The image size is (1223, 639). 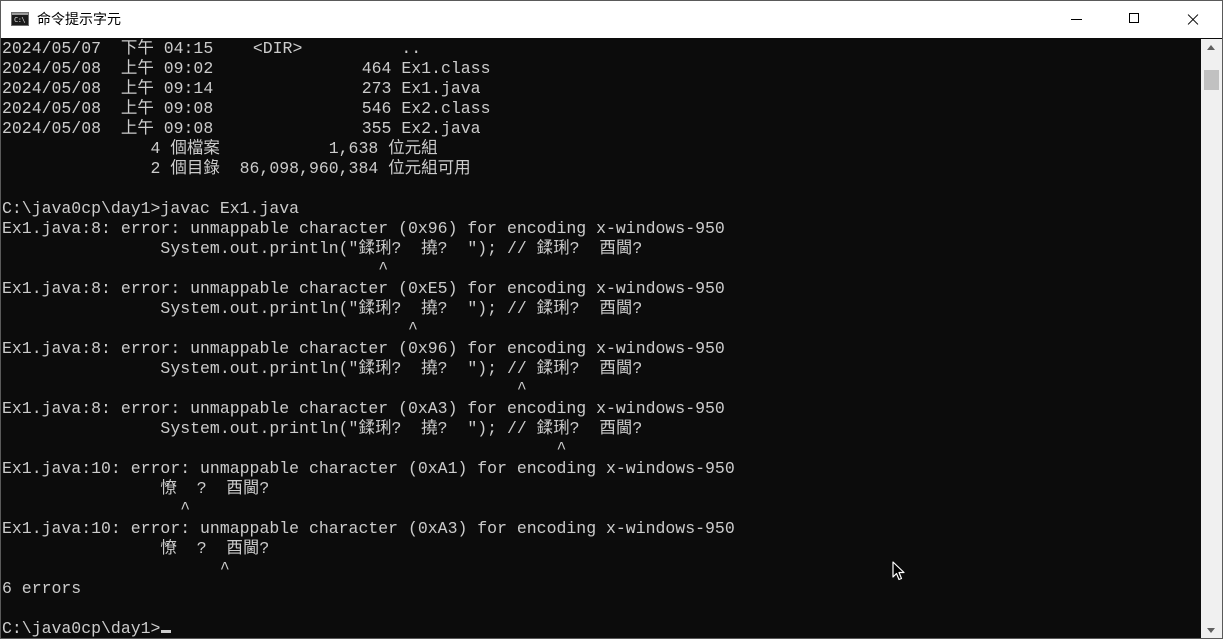 I want to click on command-prompt: C:\java0cp\day1>, so click(x=81, y=628).